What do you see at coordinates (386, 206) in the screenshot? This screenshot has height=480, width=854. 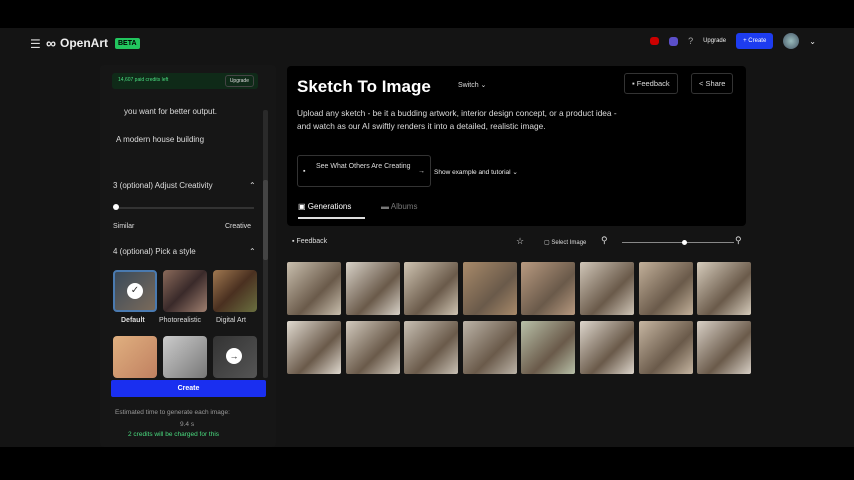 I see `folder-icon: ▬` at bounding box center [386, 206].